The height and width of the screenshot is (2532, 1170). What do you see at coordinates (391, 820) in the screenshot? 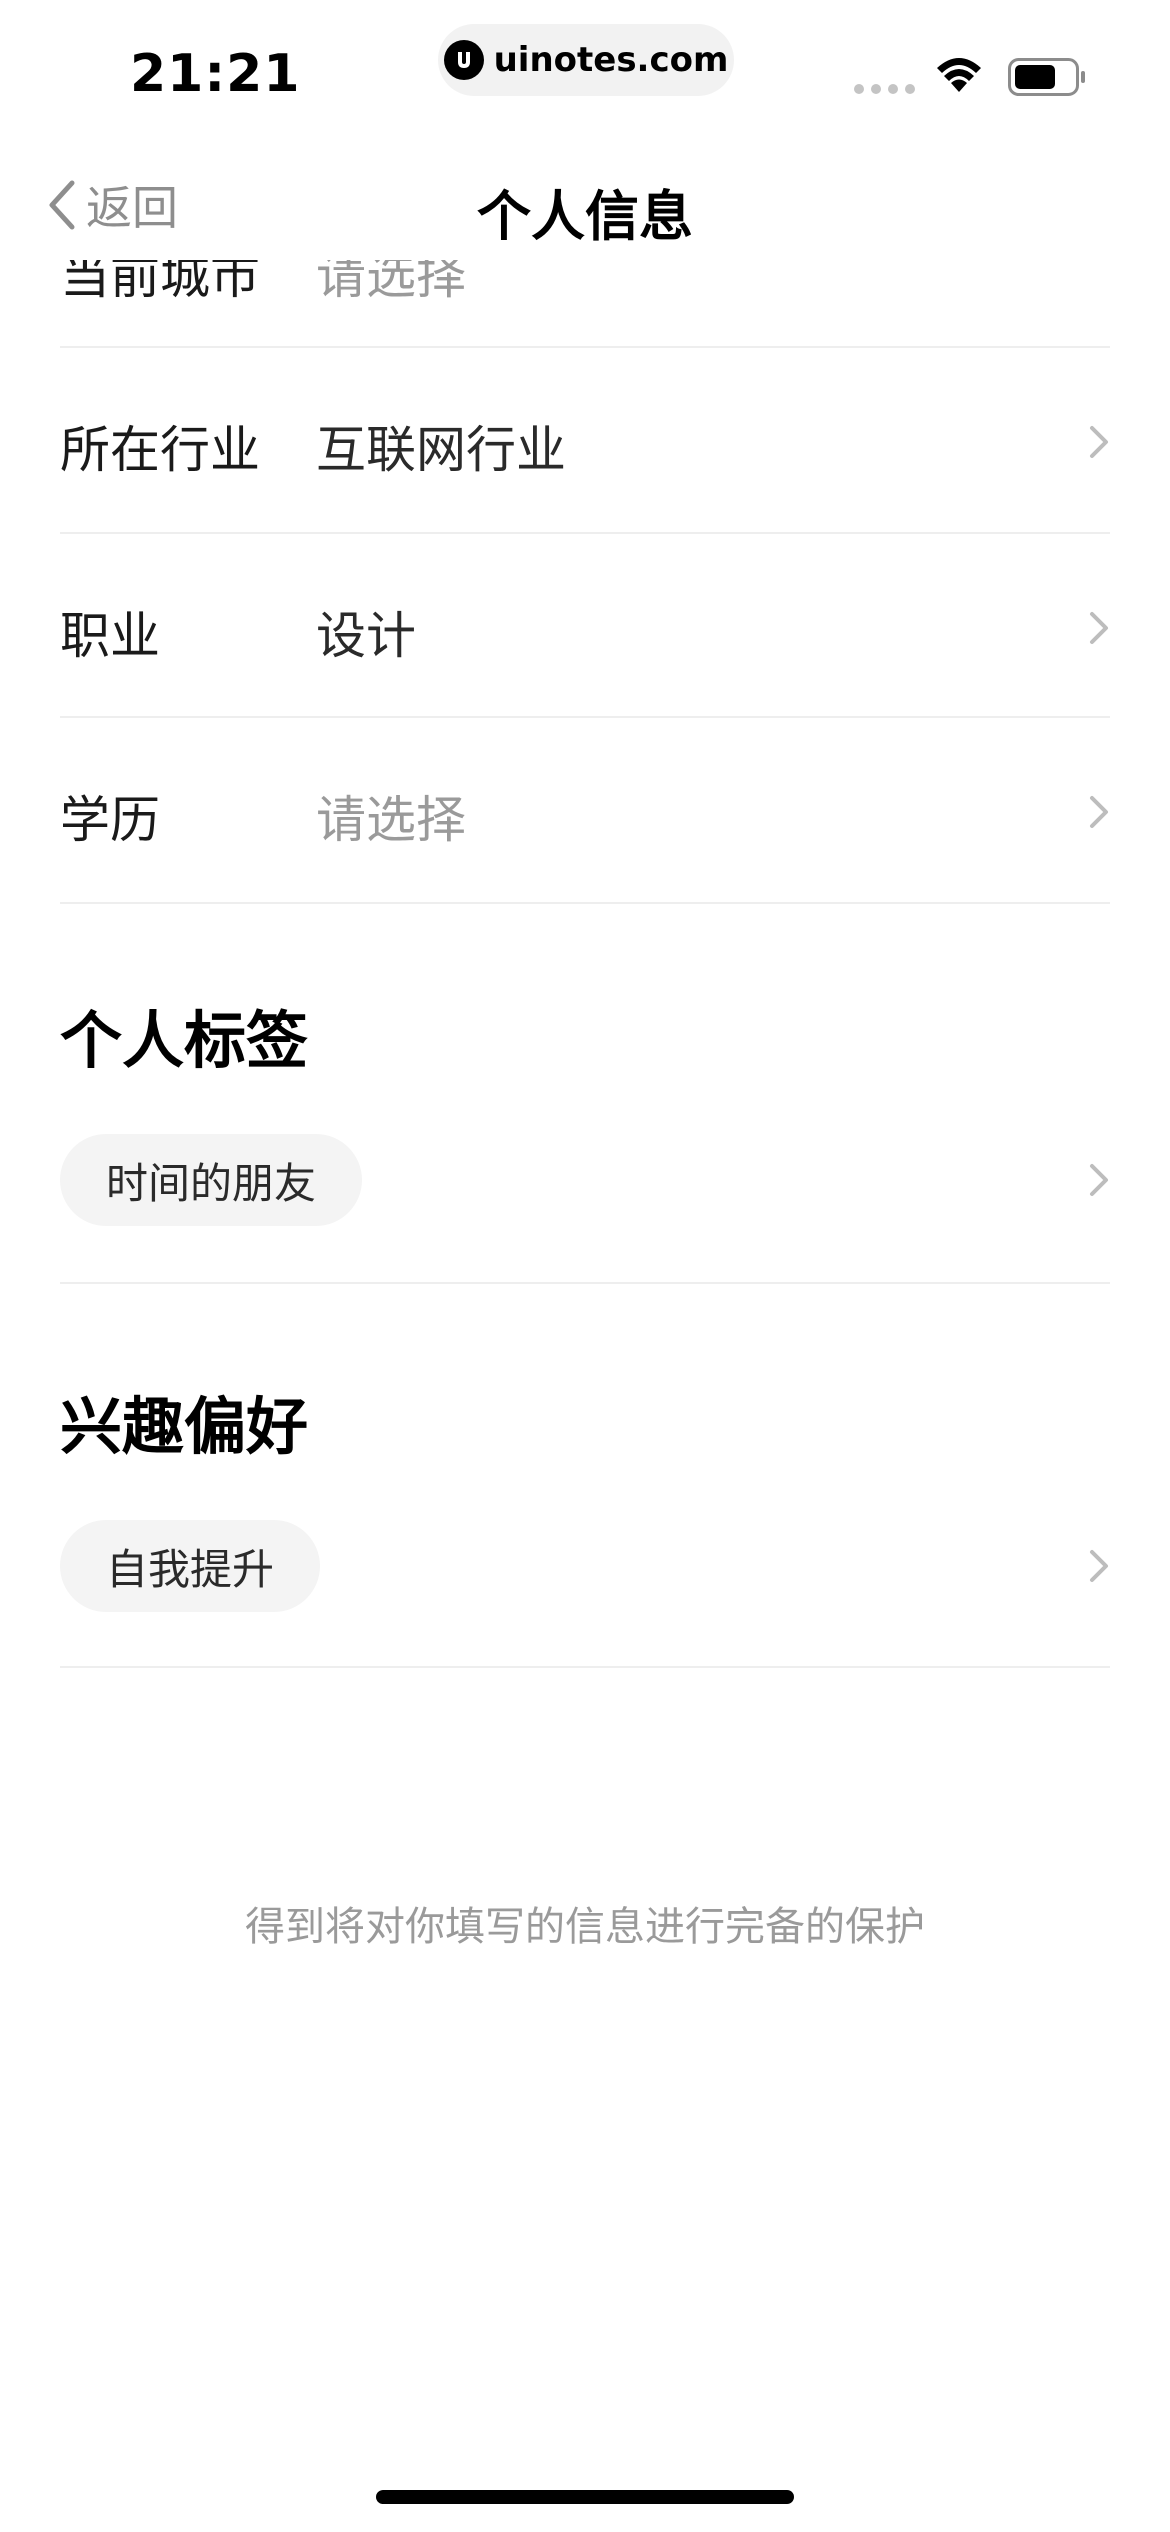
I see `row-value-placeholder: 请选择` at bounding box center [391, 820].